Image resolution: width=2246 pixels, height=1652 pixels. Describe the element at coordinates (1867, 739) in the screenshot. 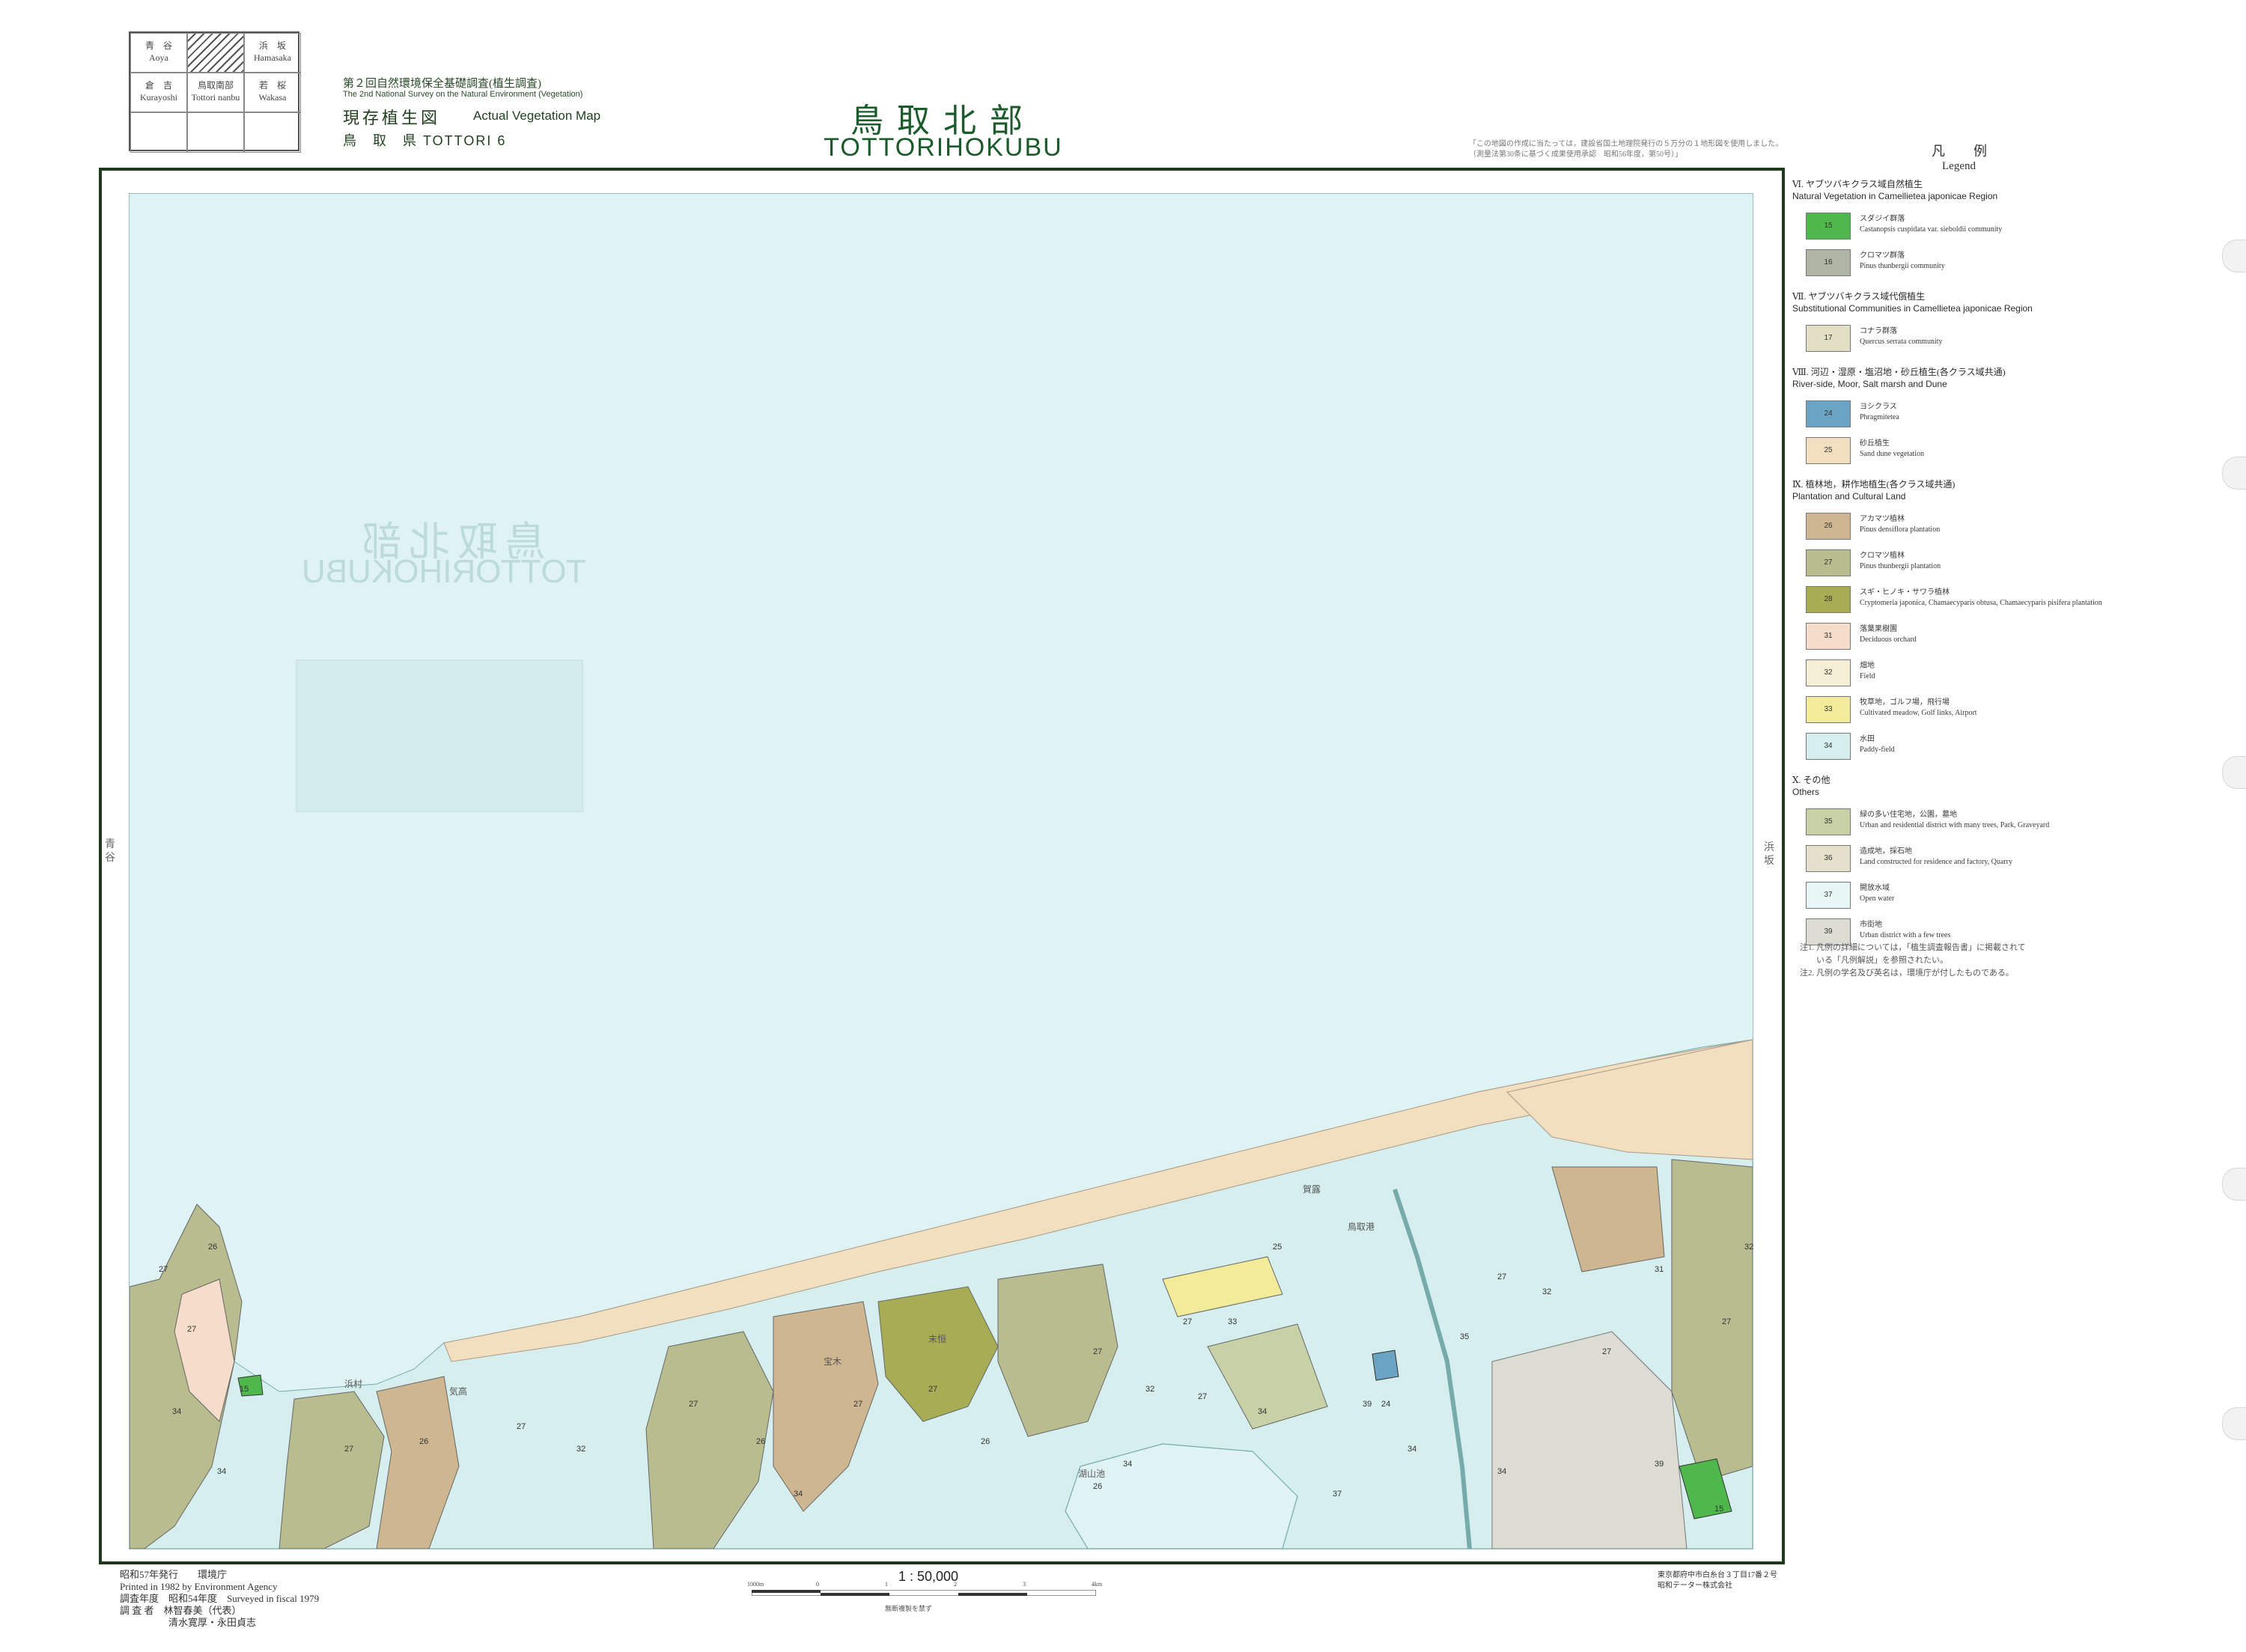

I see `legend-label-jp: 水田` at that location.